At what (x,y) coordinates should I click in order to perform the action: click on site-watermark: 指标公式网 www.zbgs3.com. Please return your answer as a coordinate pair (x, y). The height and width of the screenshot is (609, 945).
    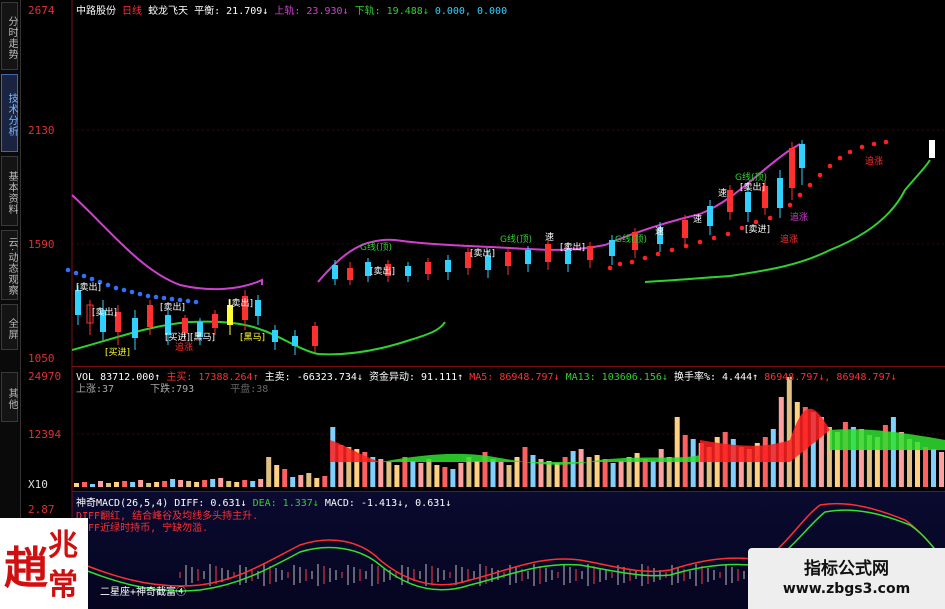
    Looking at the image, I should click on (846, 578).